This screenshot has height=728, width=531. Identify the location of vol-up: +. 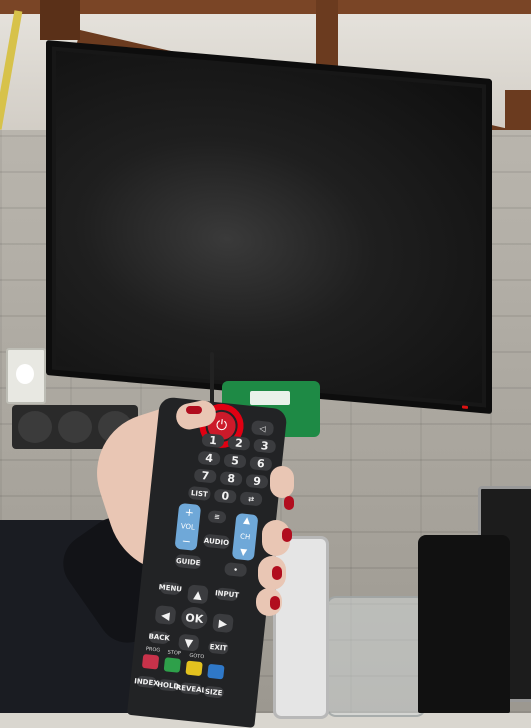
(189, 513).